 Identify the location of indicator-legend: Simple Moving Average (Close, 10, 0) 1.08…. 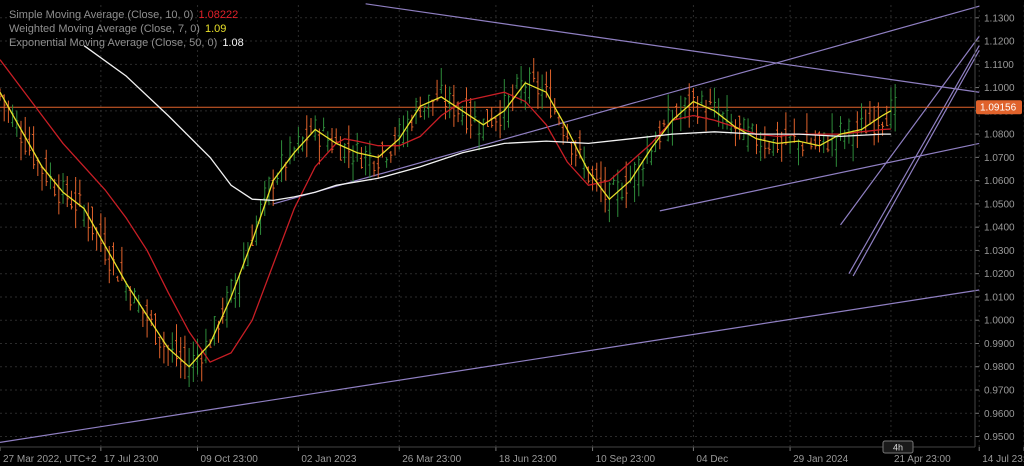
(126, 29).